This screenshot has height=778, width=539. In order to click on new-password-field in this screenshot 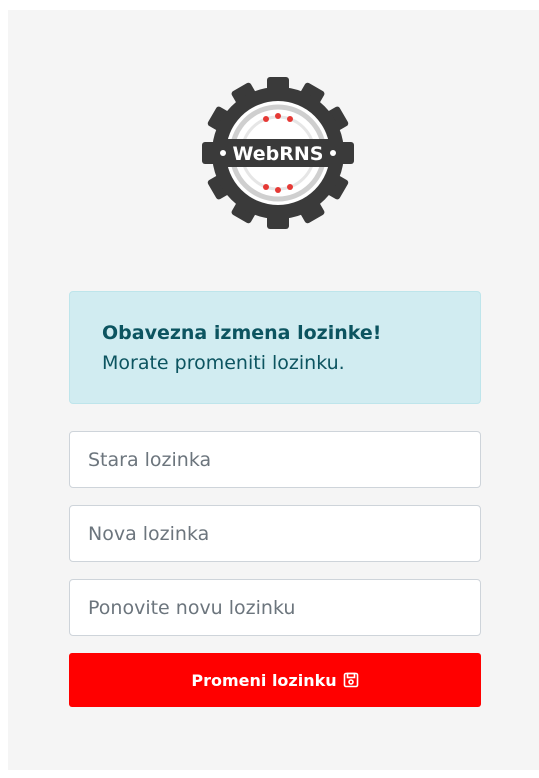, I will do `click(275, 533)`.